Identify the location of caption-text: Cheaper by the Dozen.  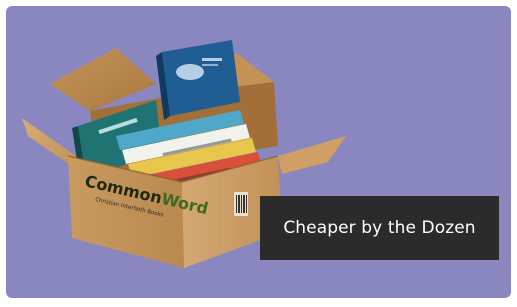
(379, 228).